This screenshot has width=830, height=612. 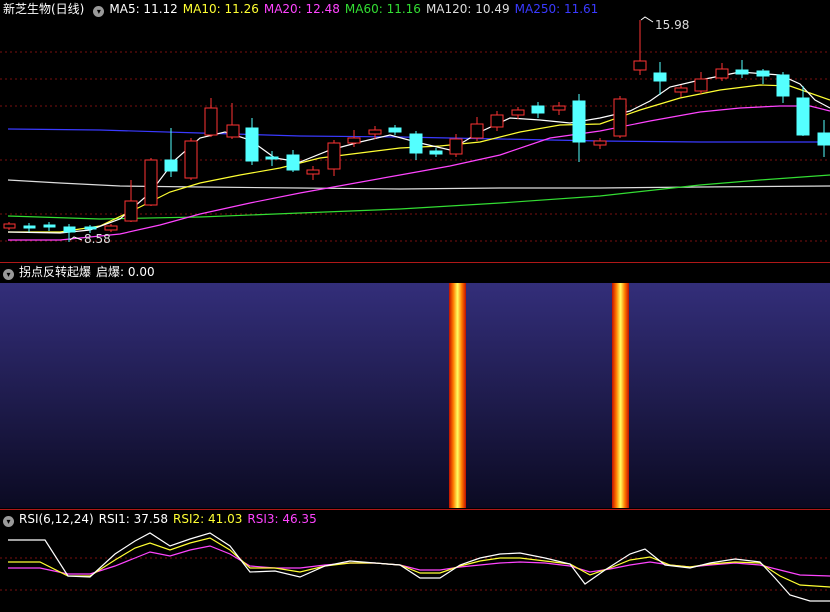 I want to click on collapse-toggle-icon: ▾, so click(x=8, y=274).